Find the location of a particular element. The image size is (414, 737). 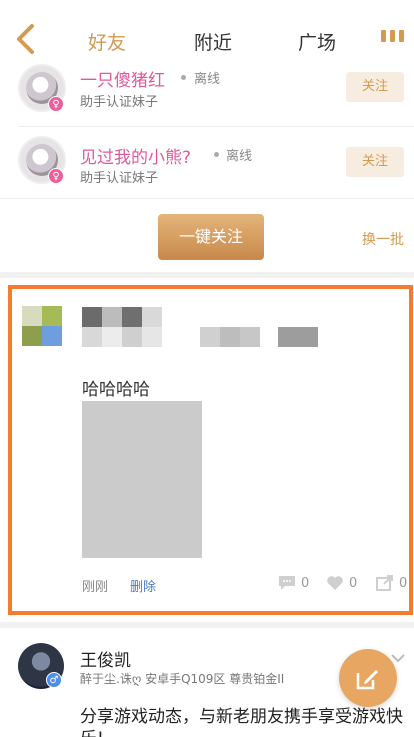

tab-square: 广场 is located at coordinates (317, 41).